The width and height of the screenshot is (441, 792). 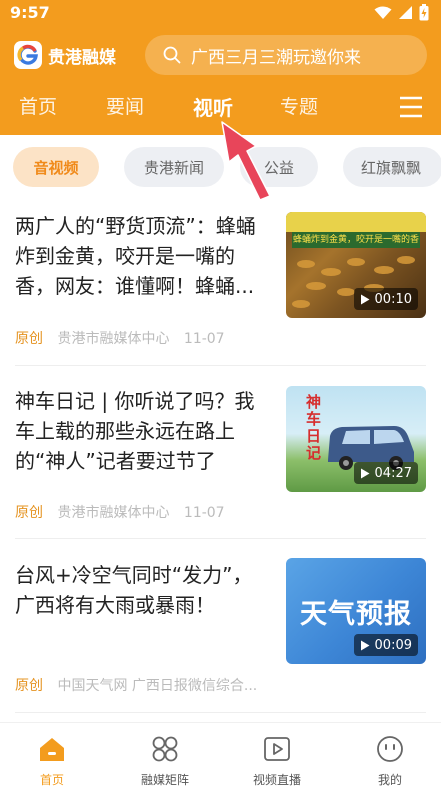 I want to click on search-placeholder: 广西三月三潮玩邀你来, so click(x=276, y=57).